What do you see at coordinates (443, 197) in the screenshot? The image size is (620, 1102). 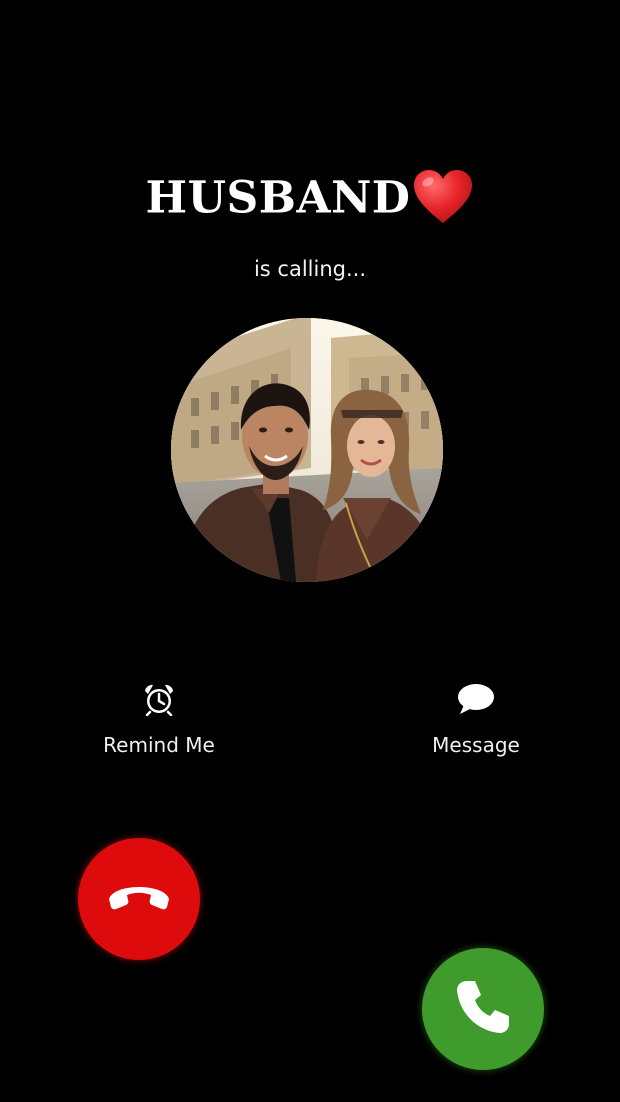 I see `heart-icon` at bounding box center [443, 197].